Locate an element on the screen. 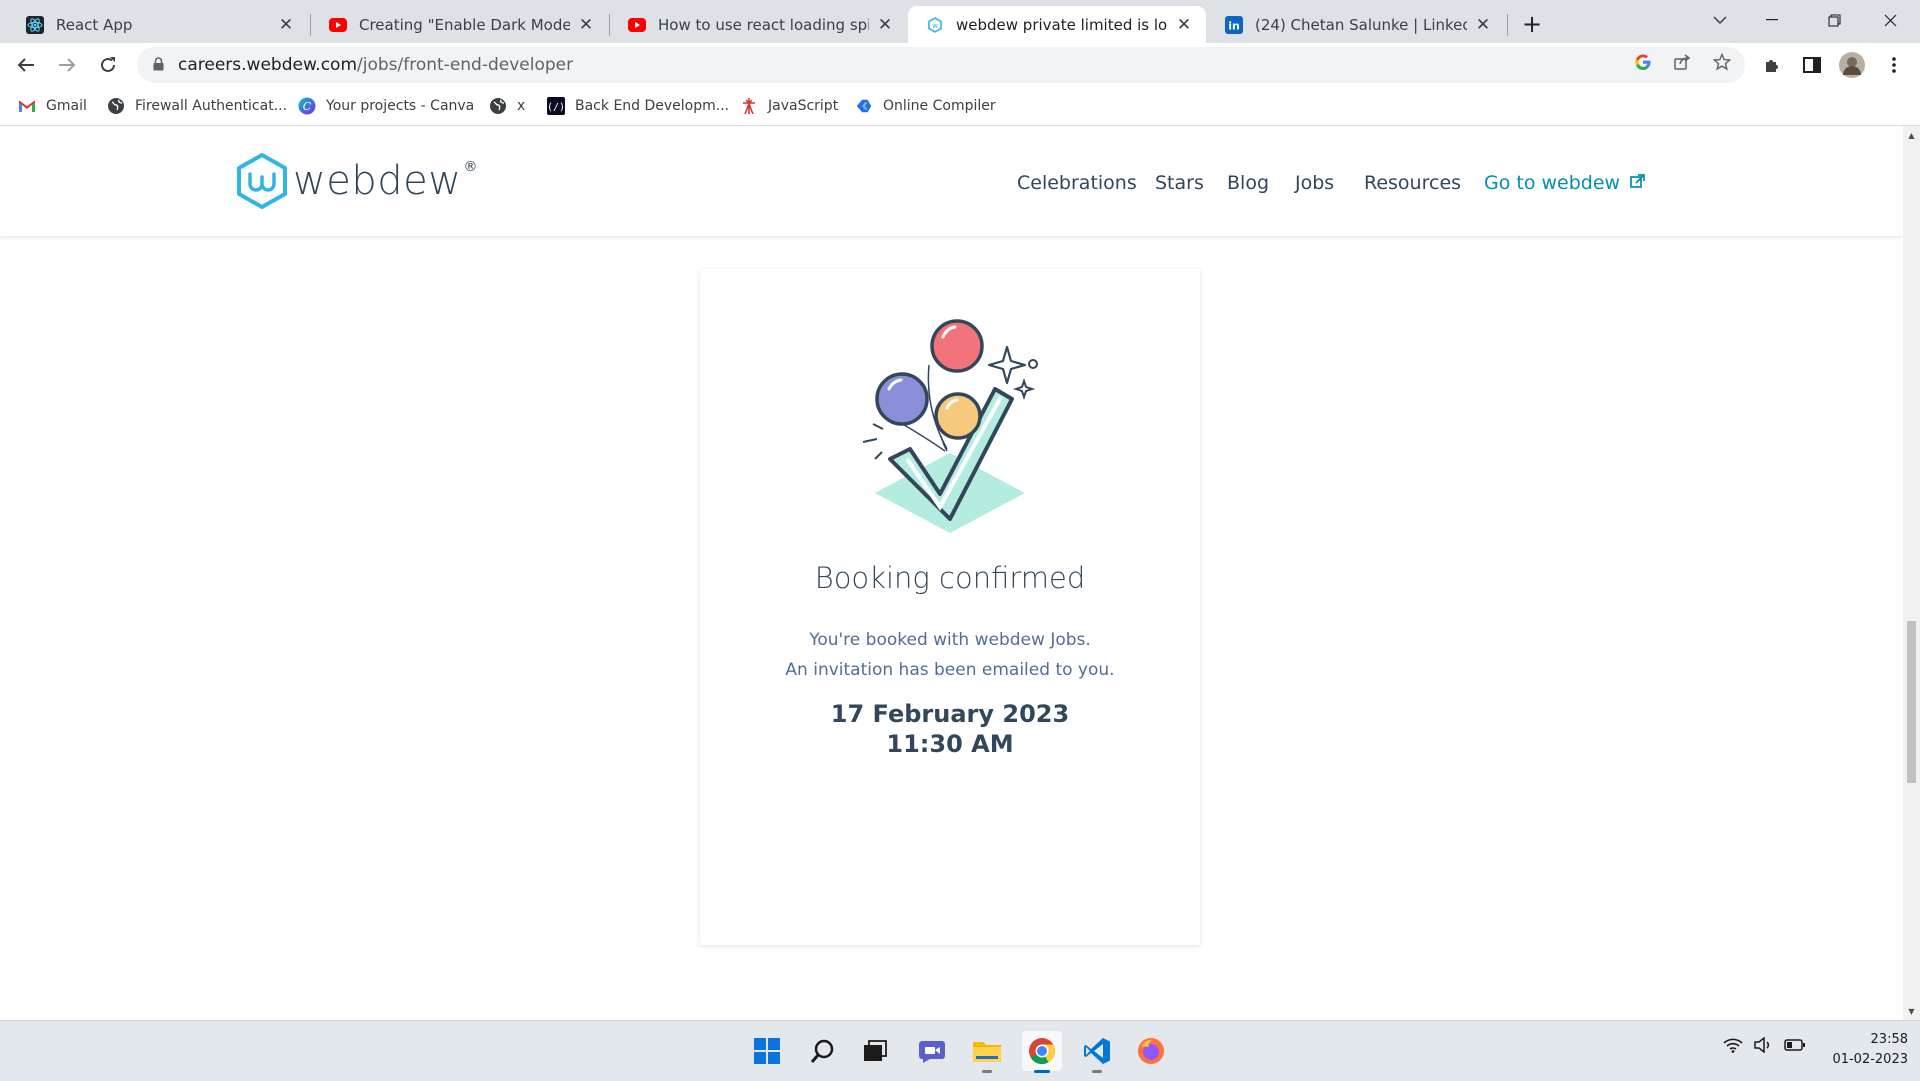 Image resolution: width=1920 pixels, height=1081 pixels. nav-celebrations: Celebrations is located at coordinates (1077, 183).